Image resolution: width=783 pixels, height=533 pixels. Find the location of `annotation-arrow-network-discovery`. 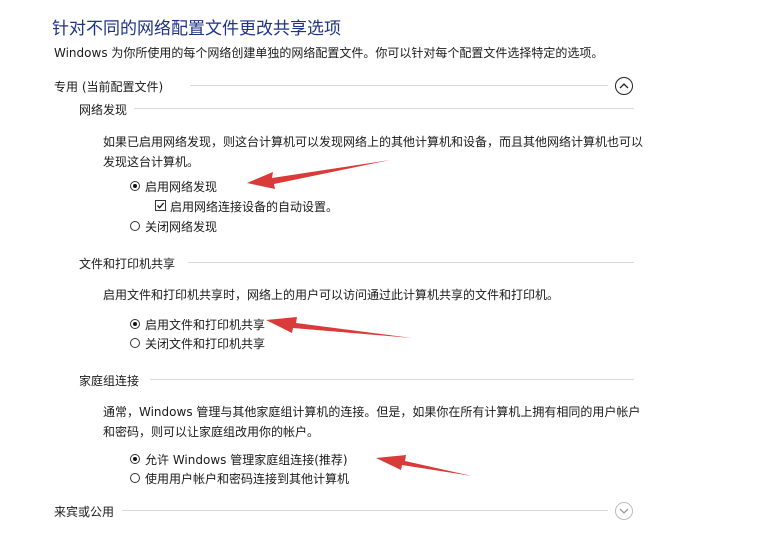

annotation-arrow-network-discovery is located at coordinates (318, 174).